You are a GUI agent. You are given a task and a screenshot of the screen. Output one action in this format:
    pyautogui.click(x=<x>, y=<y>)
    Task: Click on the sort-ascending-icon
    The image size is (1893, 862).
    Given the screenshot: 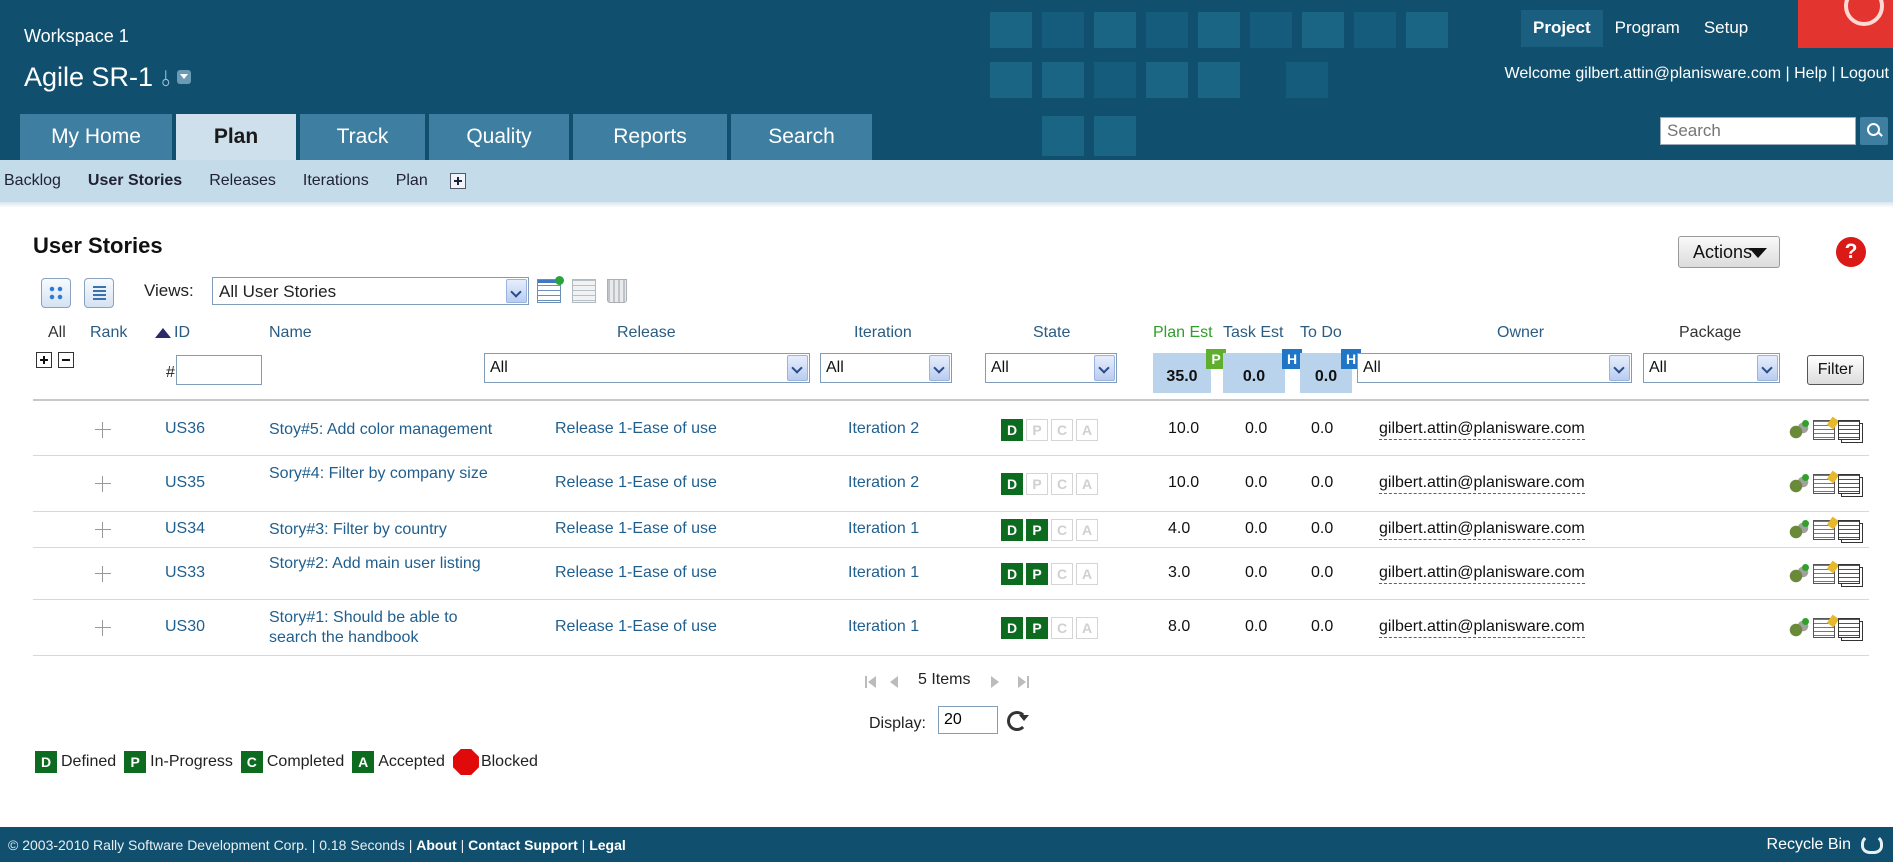 What is the action you would take?
    pyautogui.click(x=163, y=333)
    